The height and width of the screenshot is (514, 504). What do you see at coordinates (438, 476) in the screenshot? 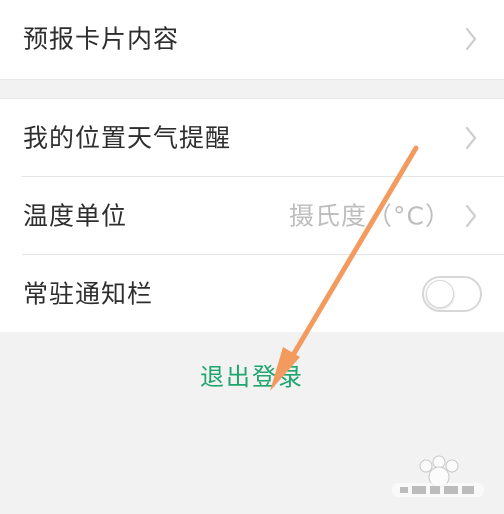
I see `baidu-jingyan-watermark-icon` at bounding box center [438, 476].